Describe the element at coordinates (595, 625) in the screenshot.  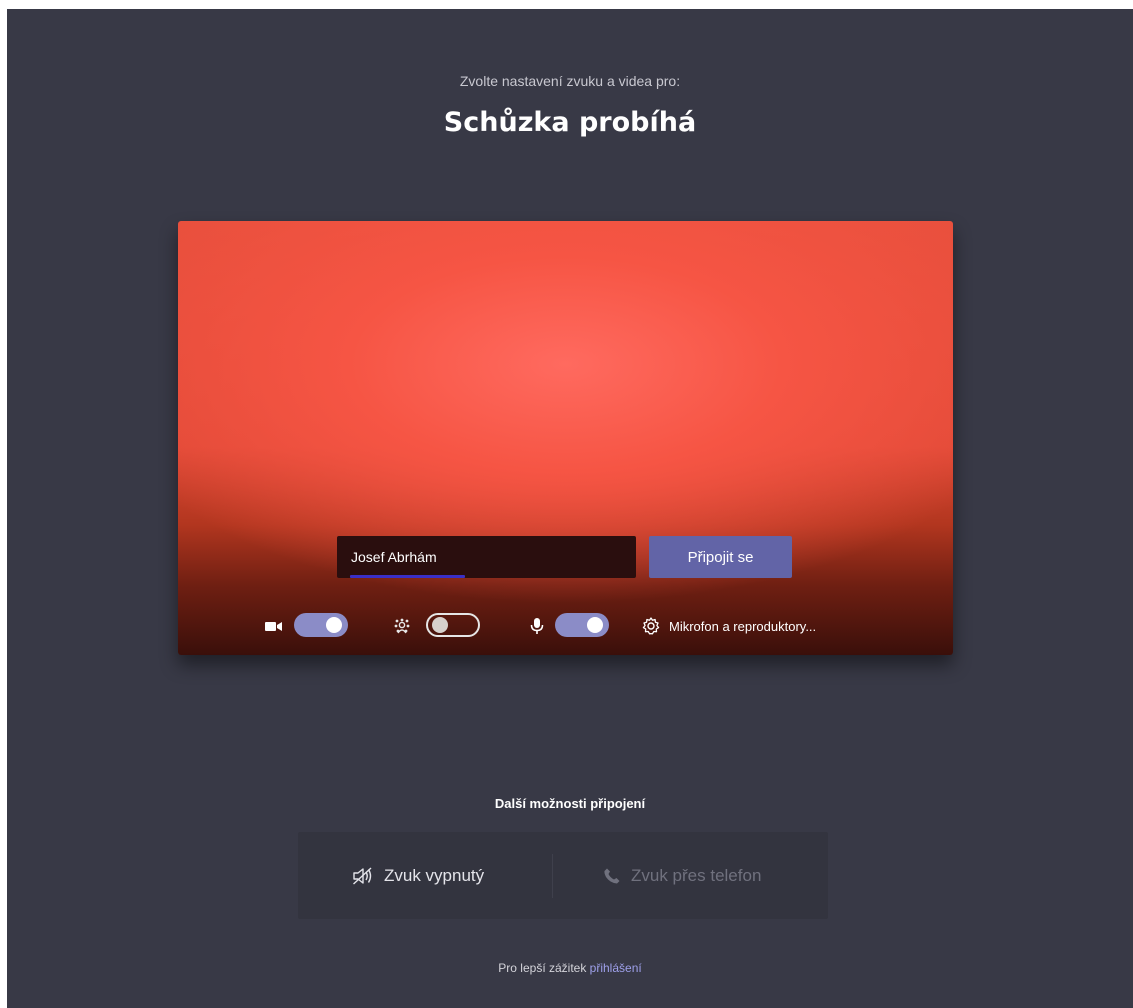
I see `microphone-toggle-knob` at that location.